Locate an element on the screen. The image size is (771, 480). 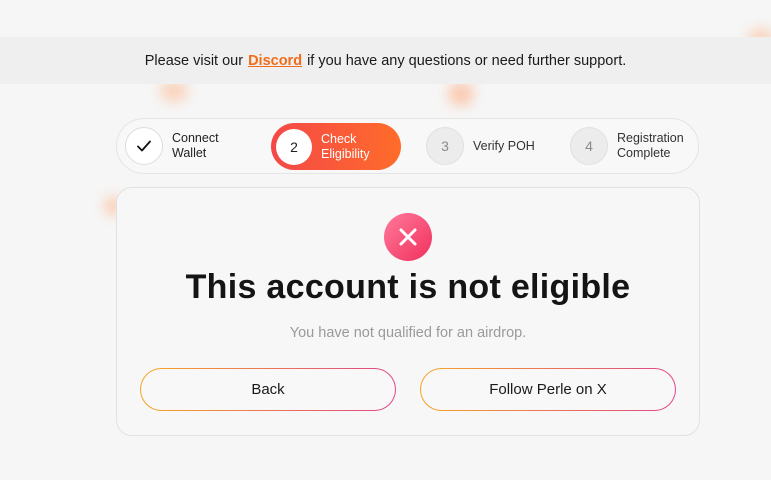
step-connect-wallet: Connect Wallet is located at coordinates (172, 146).